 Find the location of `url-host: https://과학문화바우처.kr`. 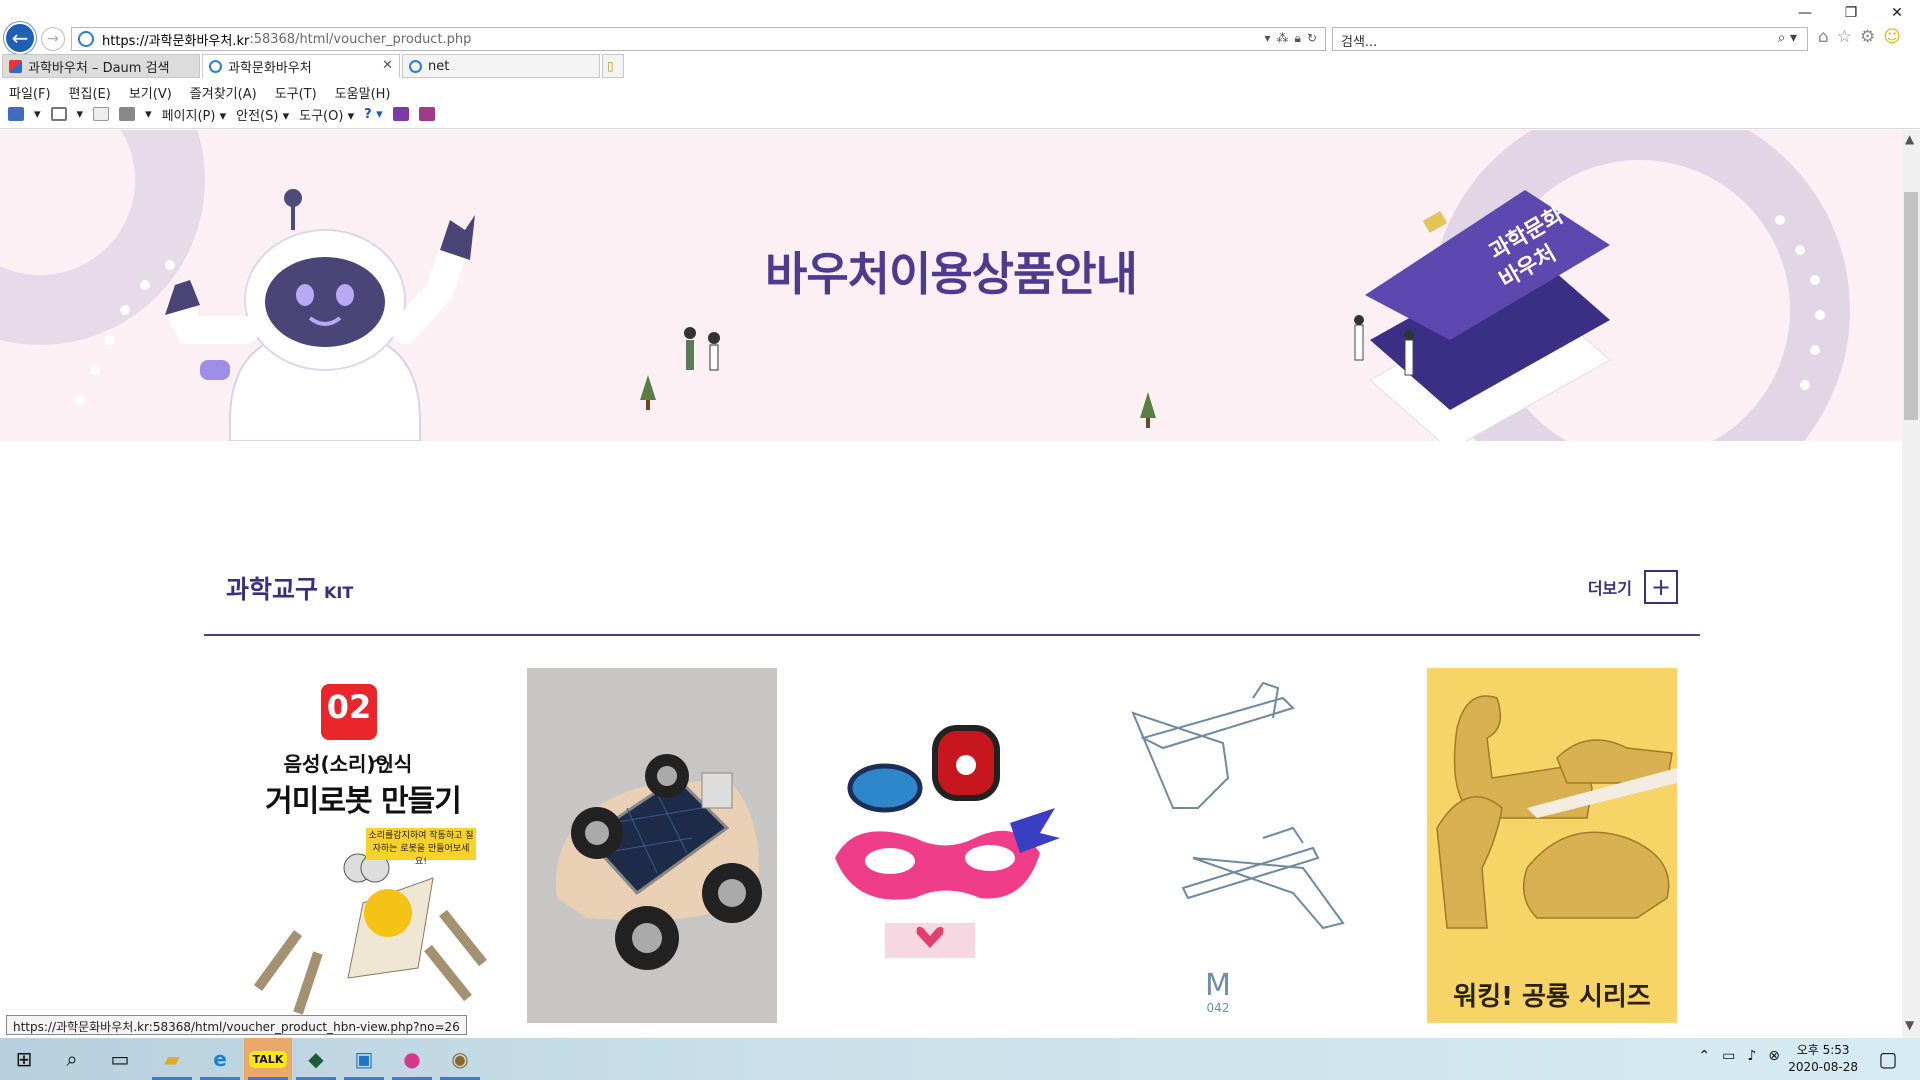

url-host: https://과학문화바우처.kr is located at coordinates (176, 41).